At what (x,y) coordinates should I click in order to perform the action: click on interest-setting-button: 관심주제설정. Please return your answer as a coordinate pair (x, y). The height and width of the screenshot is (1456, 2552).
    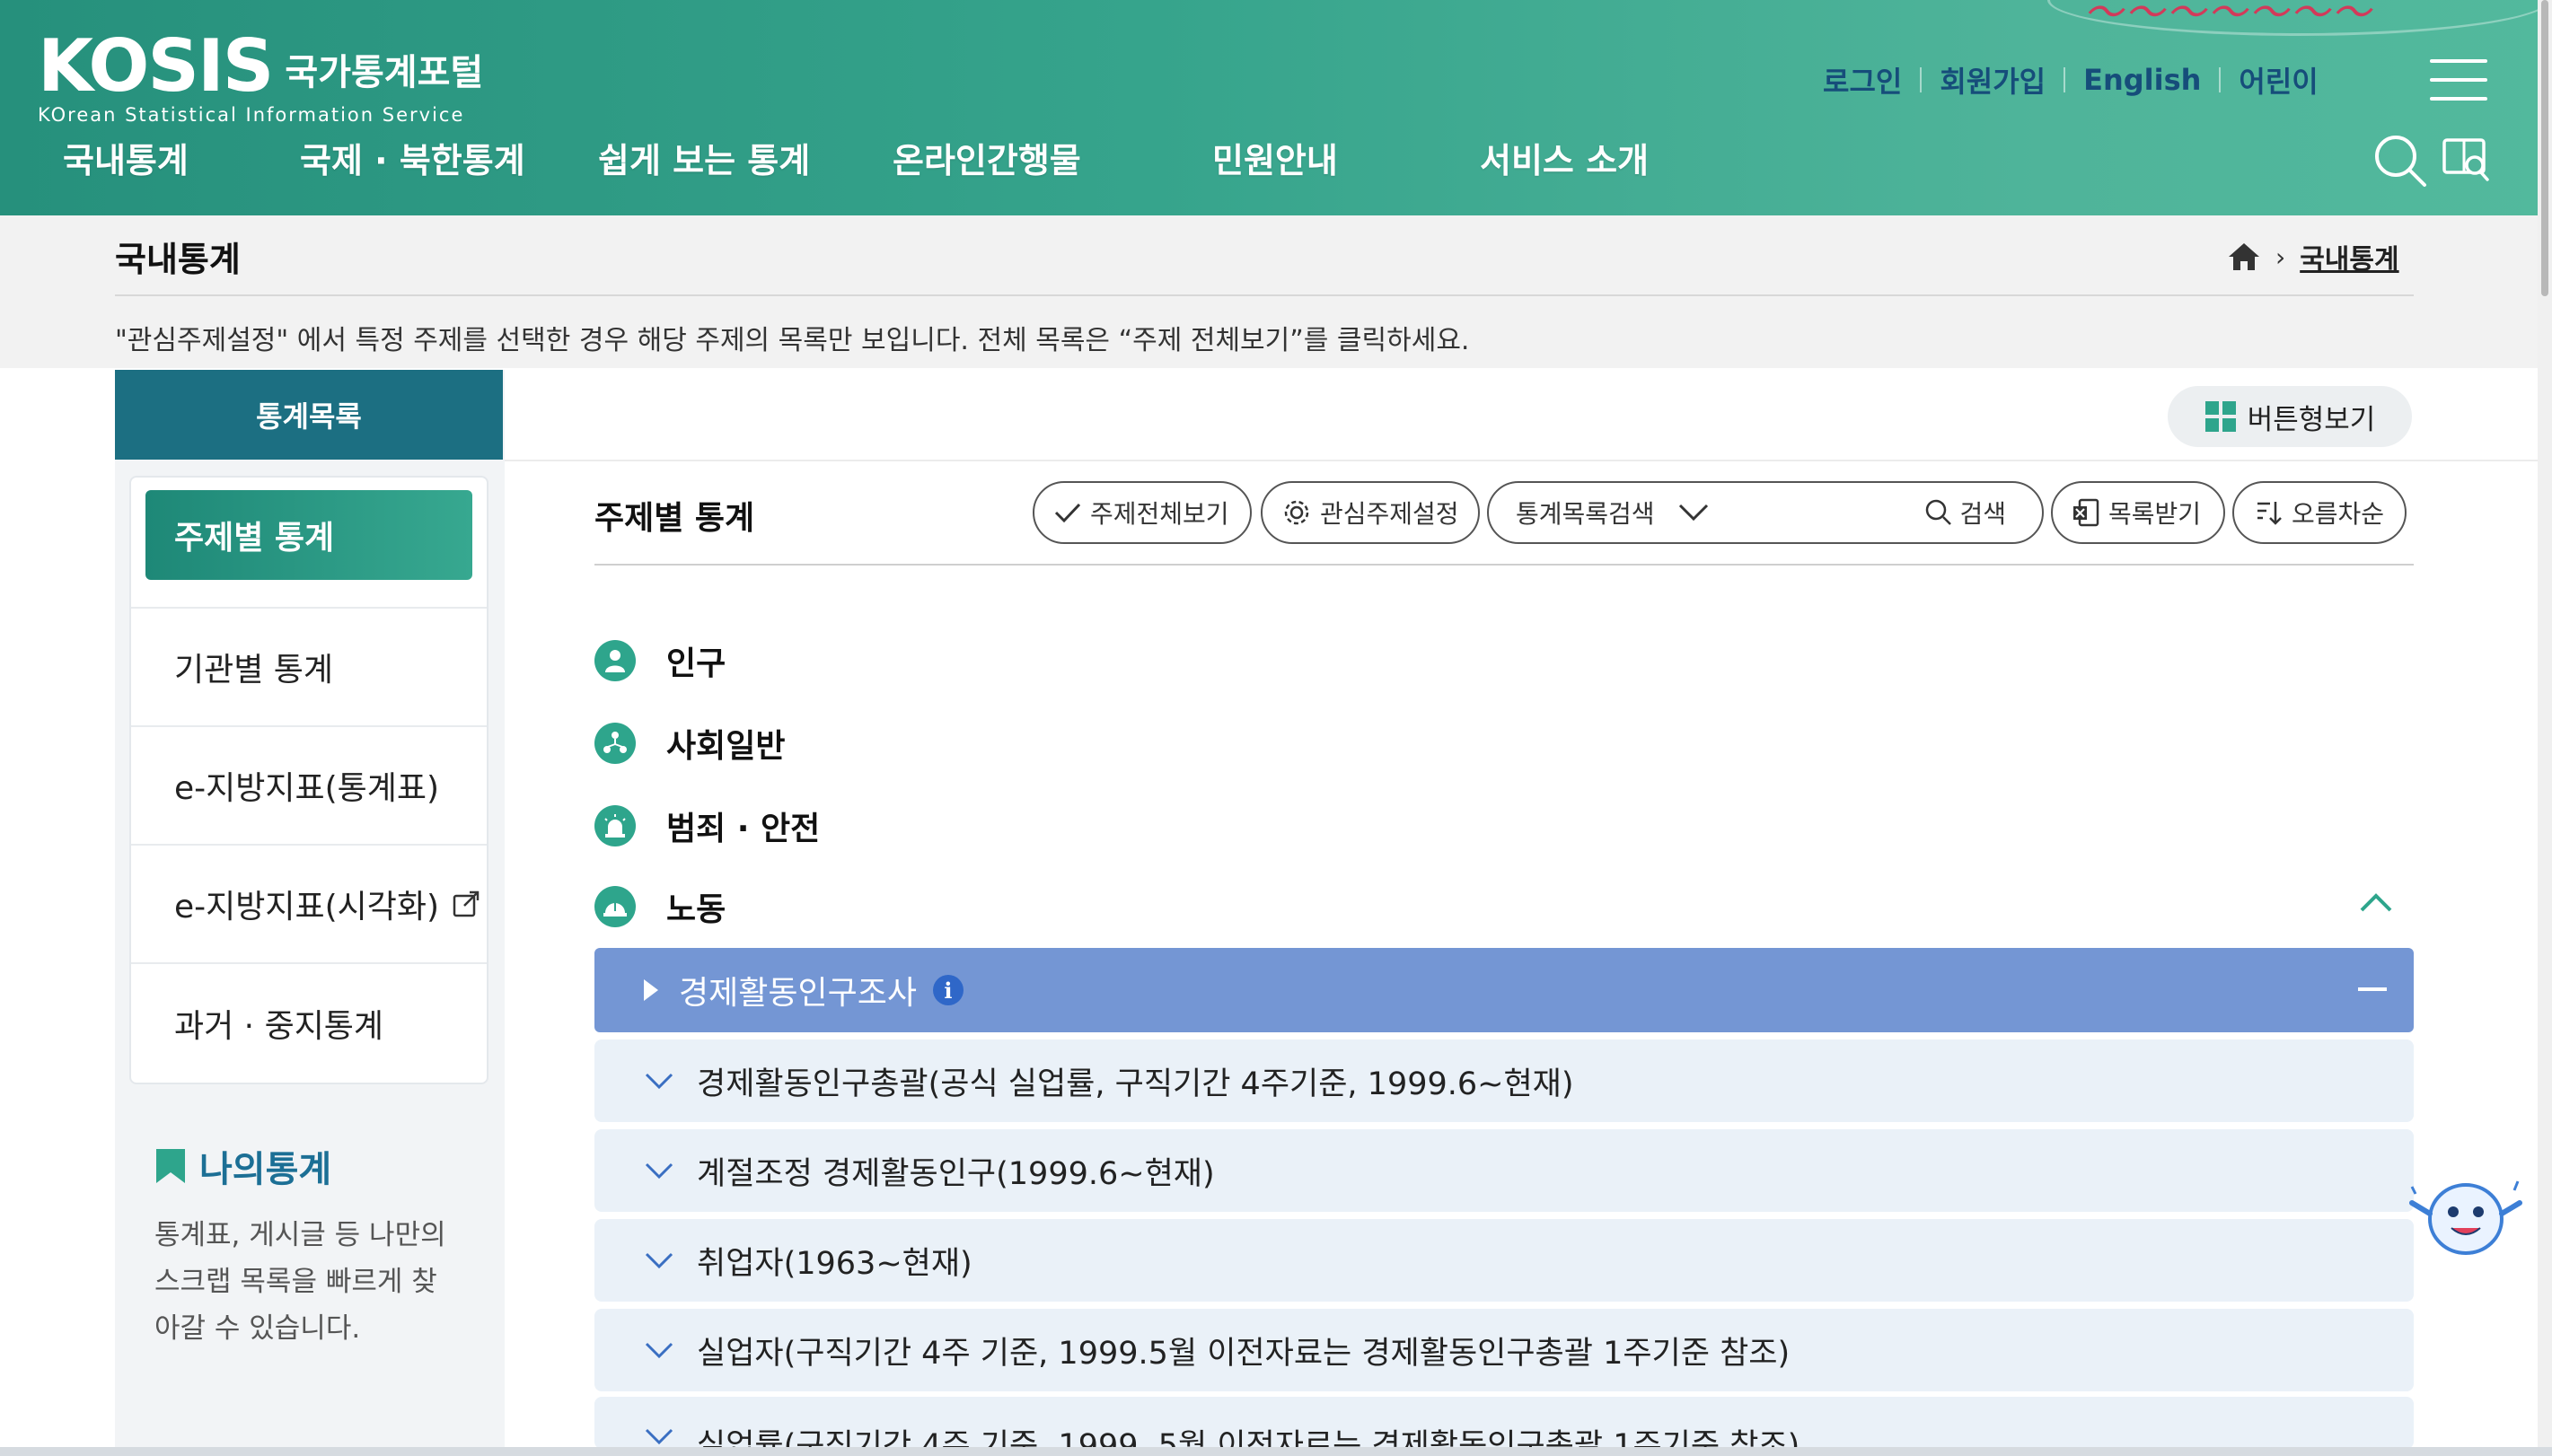
    Looking at the image, I should click on (1370, 512).